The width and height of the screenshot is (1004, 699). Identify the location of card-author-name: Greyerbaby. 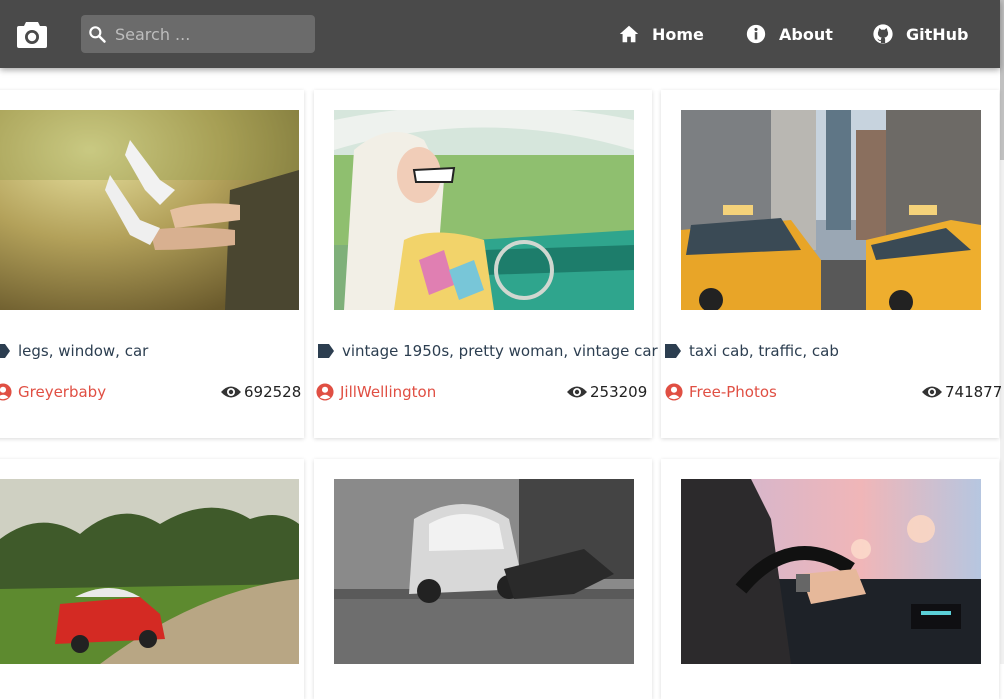
(62, 392).